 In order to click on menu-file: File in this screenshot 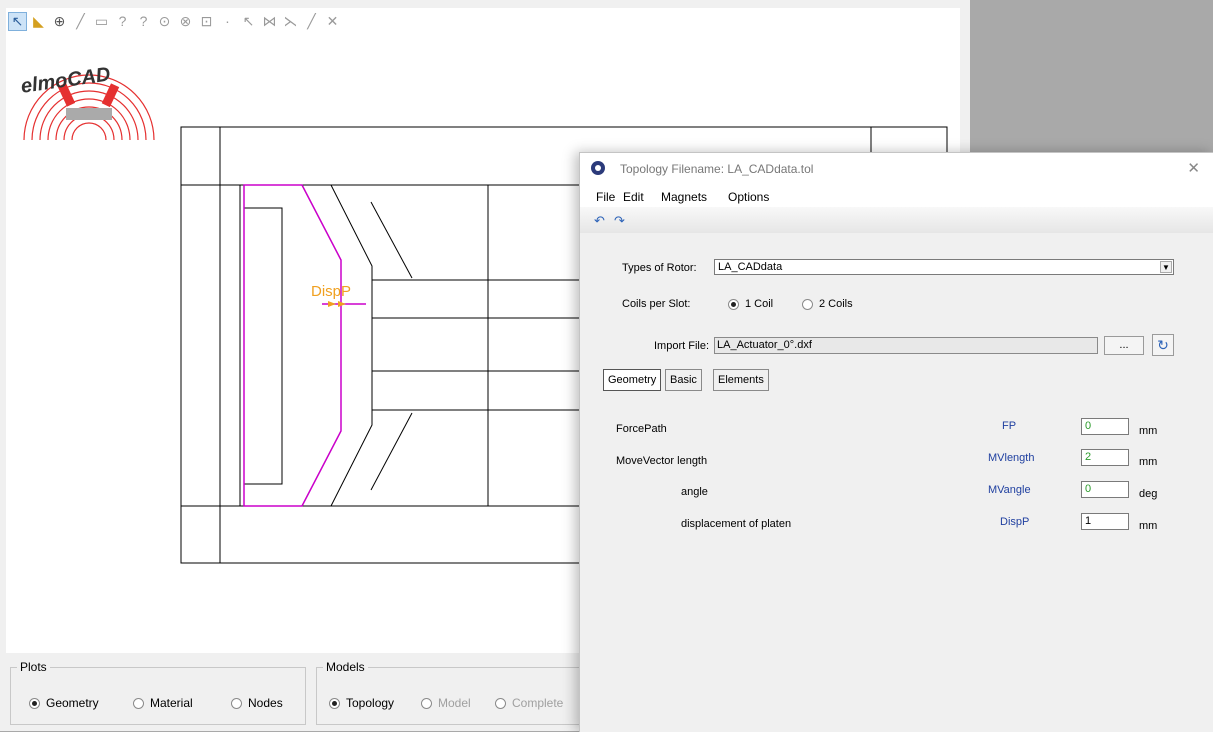, I will do `click(605, 197)`.